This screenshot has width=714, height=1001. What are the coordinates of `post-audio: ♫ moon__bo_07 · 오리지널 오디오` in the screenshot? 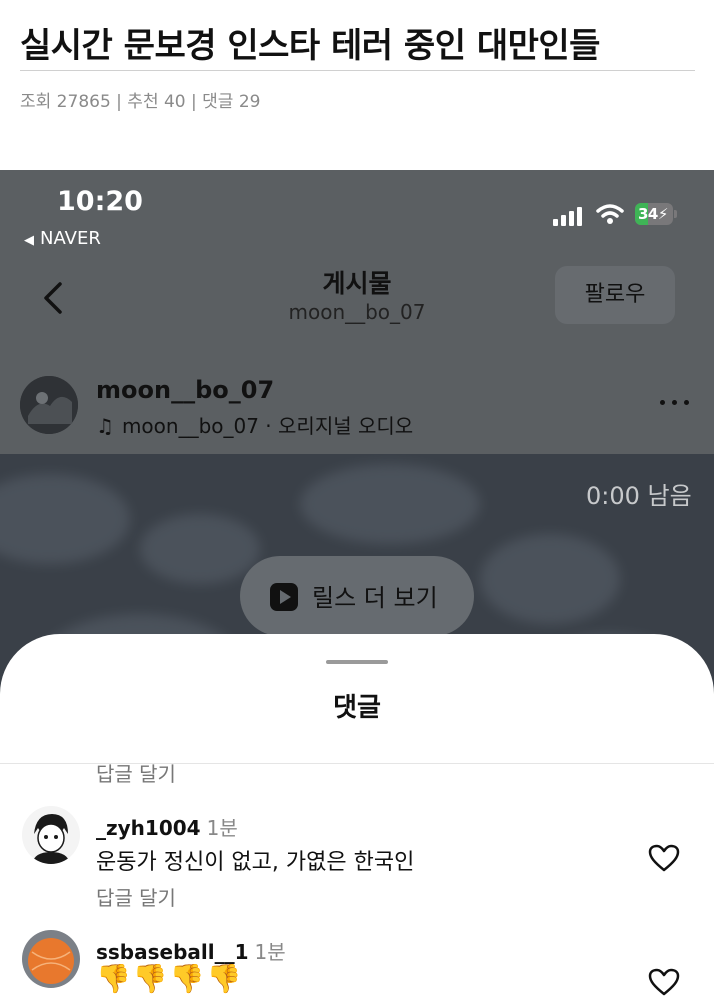 It's located at (254, 424).